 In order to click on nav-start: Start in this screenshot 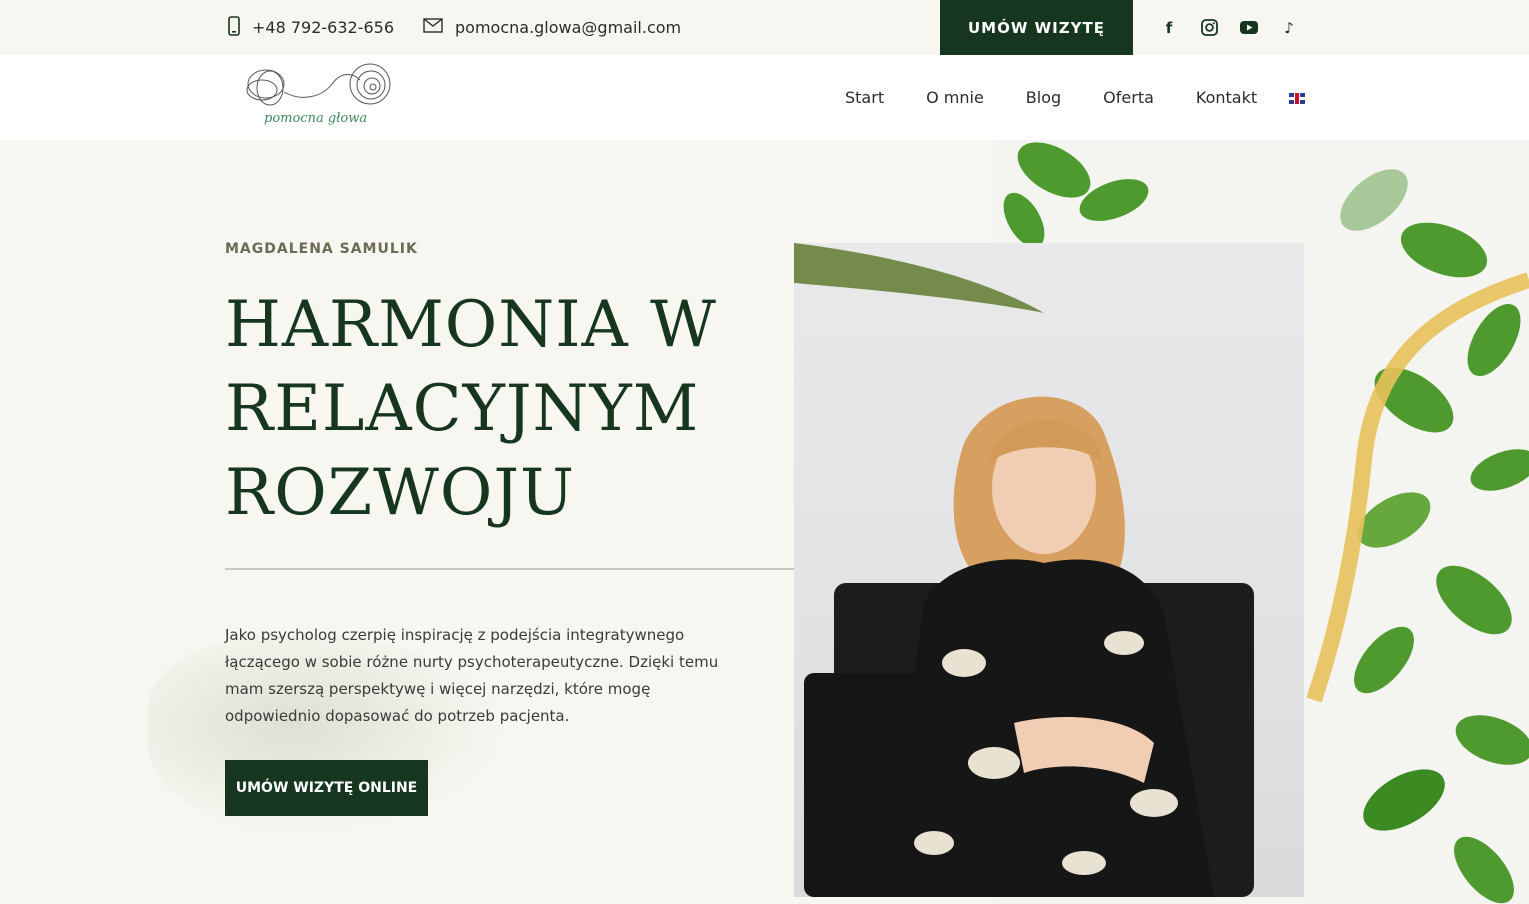, I will do `click(864, 97)`.